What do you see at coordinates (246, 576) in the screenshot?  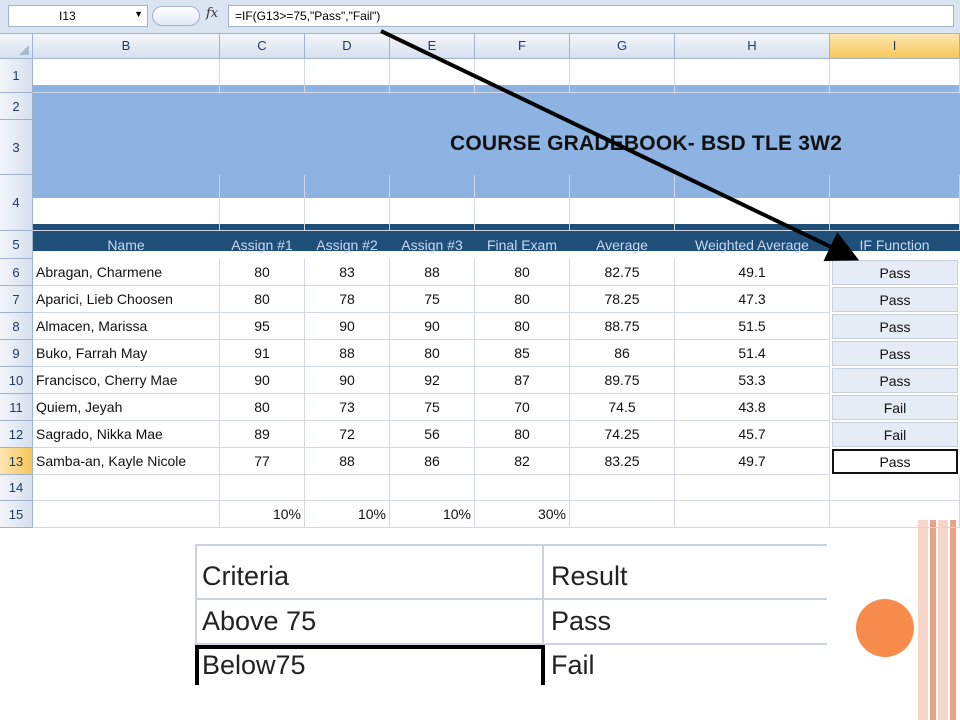 I see `criteria-header: Criteria` at bounding box center [246, 576].